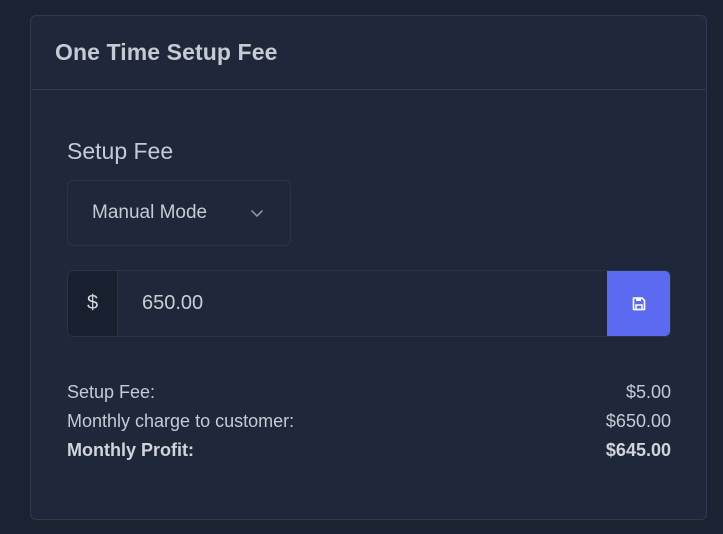 The width and height of the screenshot is (723, 534). What do you see at coordinates (150, 212) in the screenshot?
I see `mode-select-value: Manual Mode` at bounding box center [150, 212].